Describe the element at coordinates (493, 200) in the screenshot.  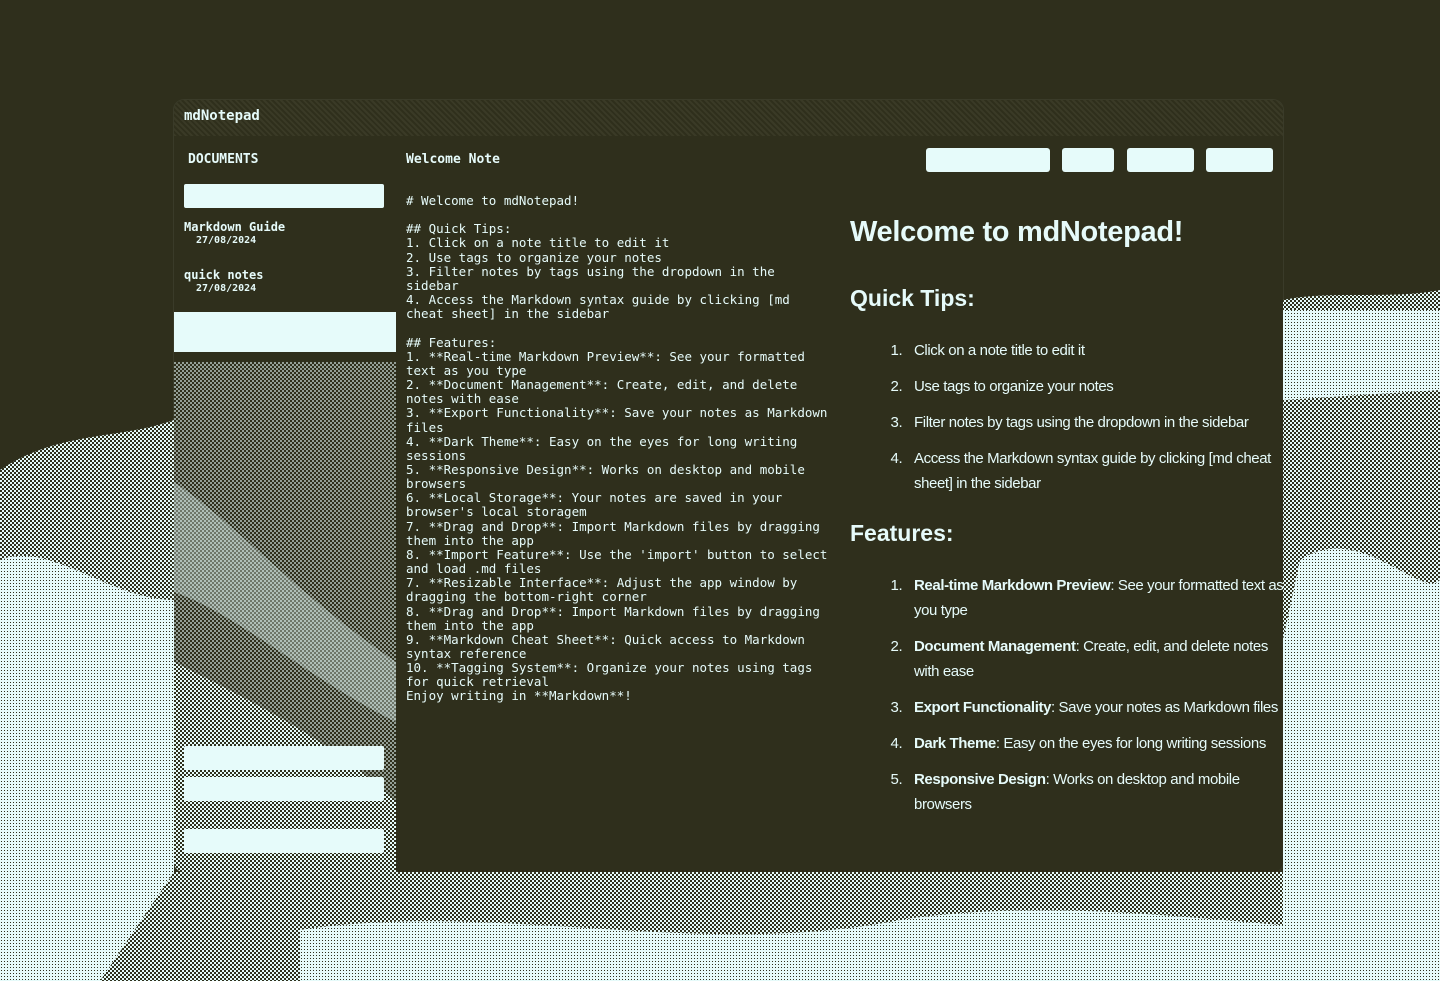
I see `editor-line: # Welcome to mdNotepad!` at that location.